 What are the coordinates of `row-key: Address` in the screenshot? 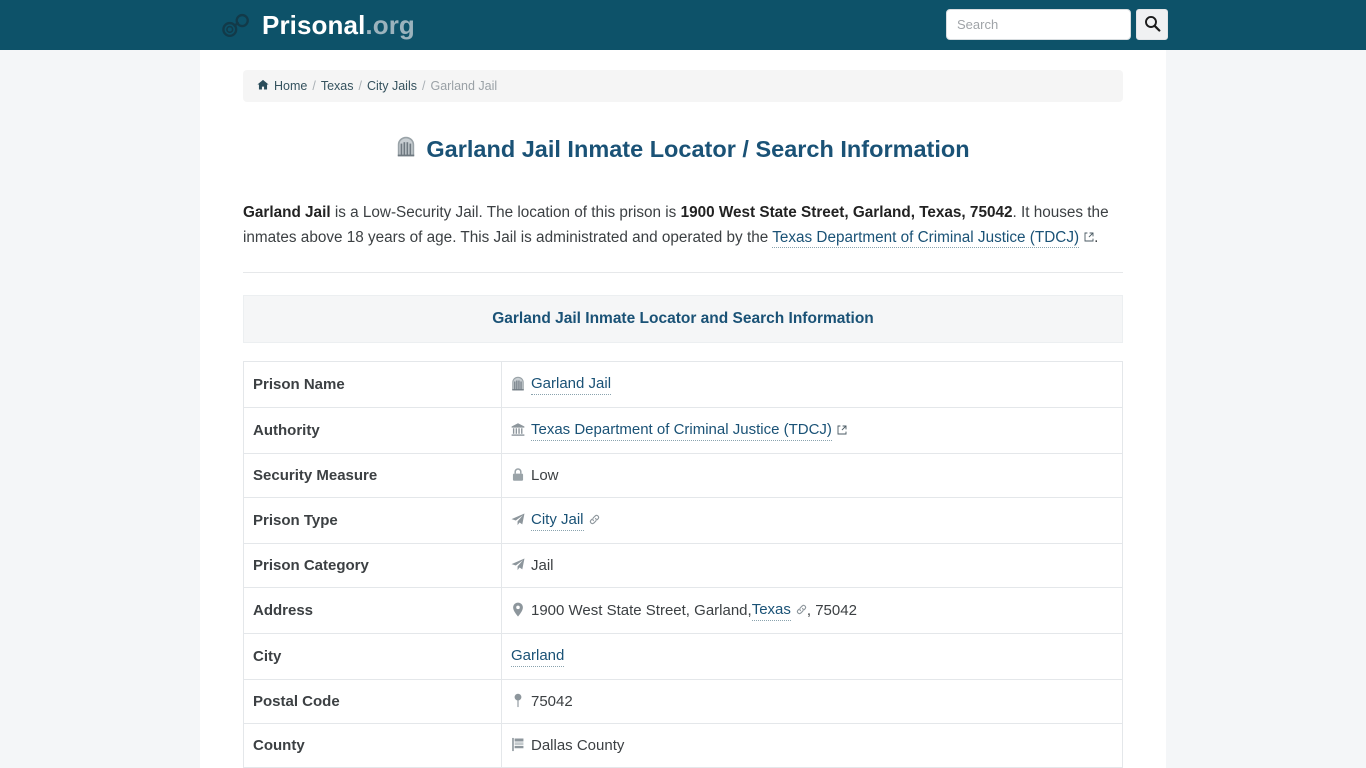 It's located at (372, 611).